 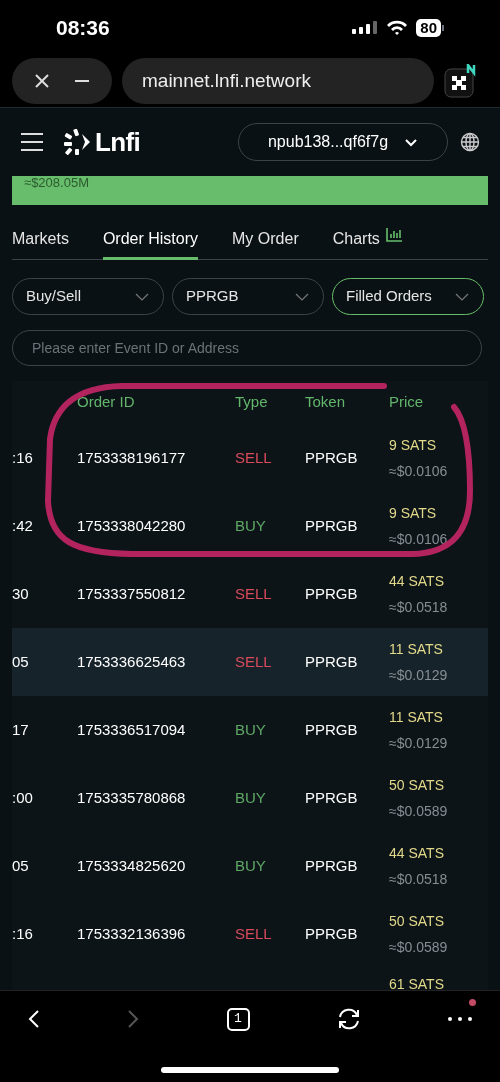 I want to click on menu-icon, so click(x=32, y=142).